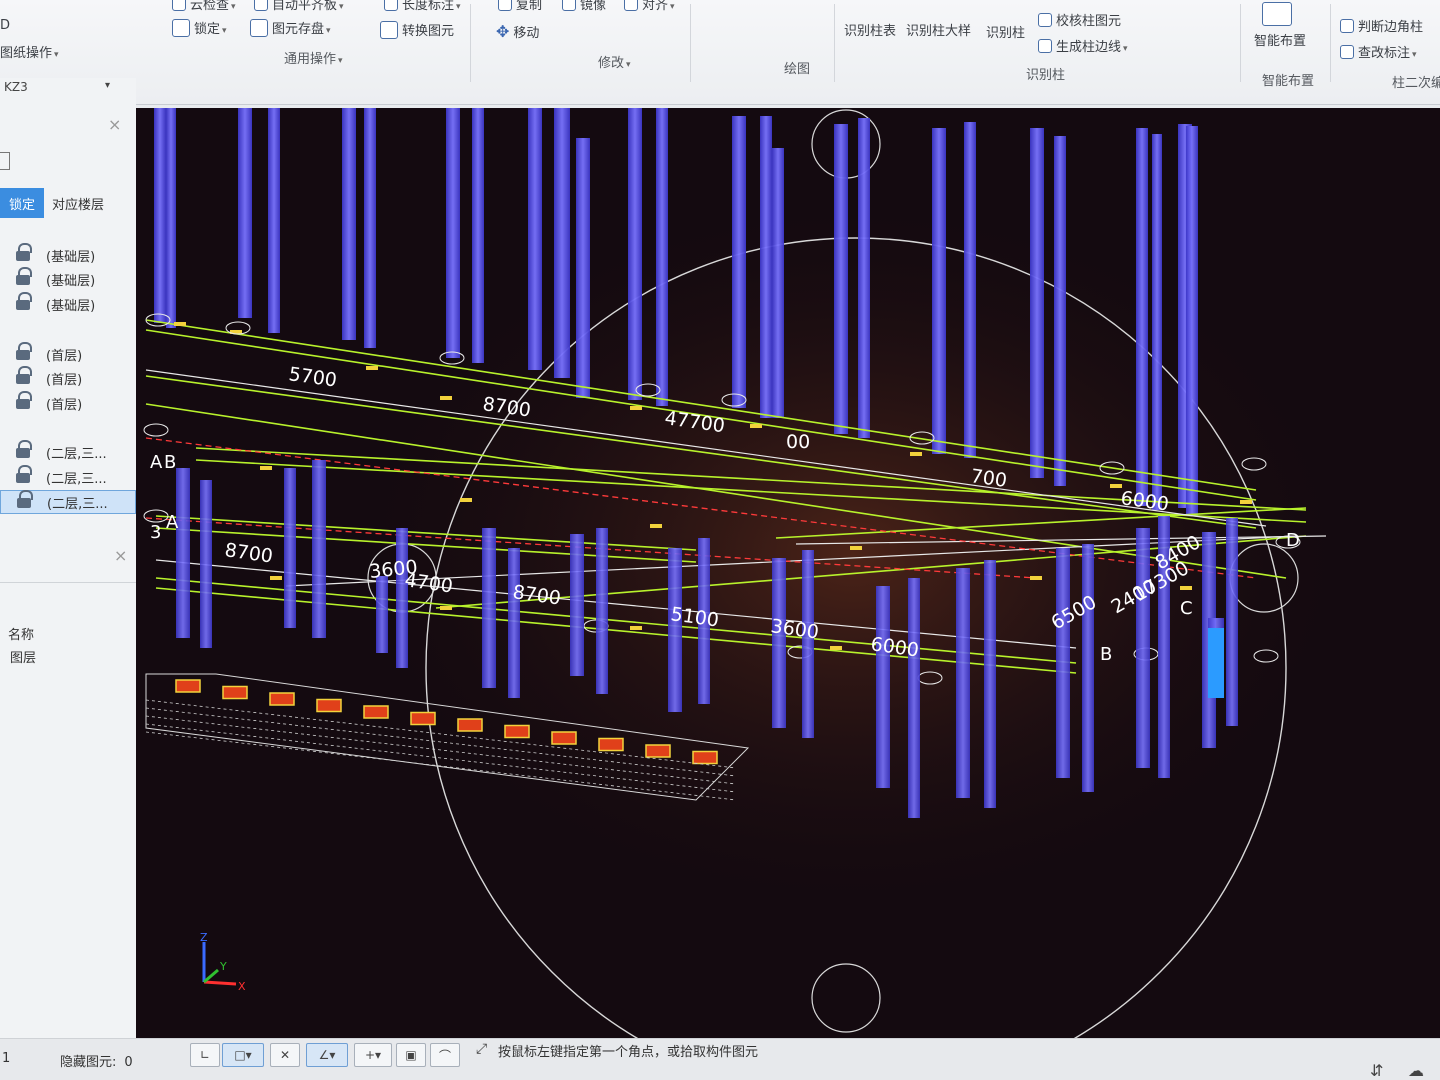  Describe the element at coordinates (417, 29) in the screenshot. I see `convert-element-button: 转换图元` at that location.